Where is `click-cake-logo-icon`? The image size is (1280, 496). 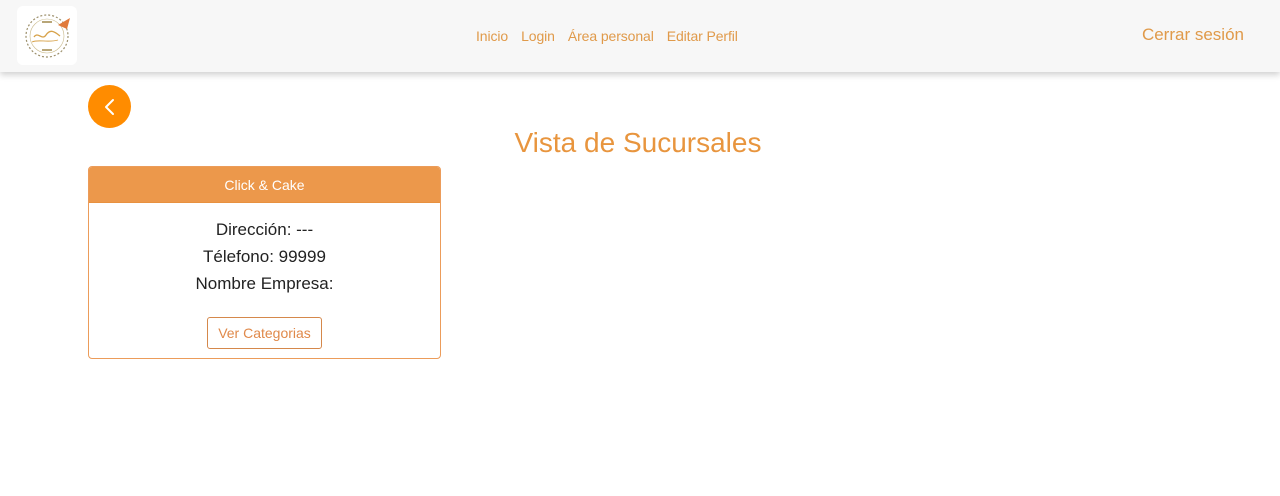
click-cake-logo-icon is located at coordinates (47, 35).